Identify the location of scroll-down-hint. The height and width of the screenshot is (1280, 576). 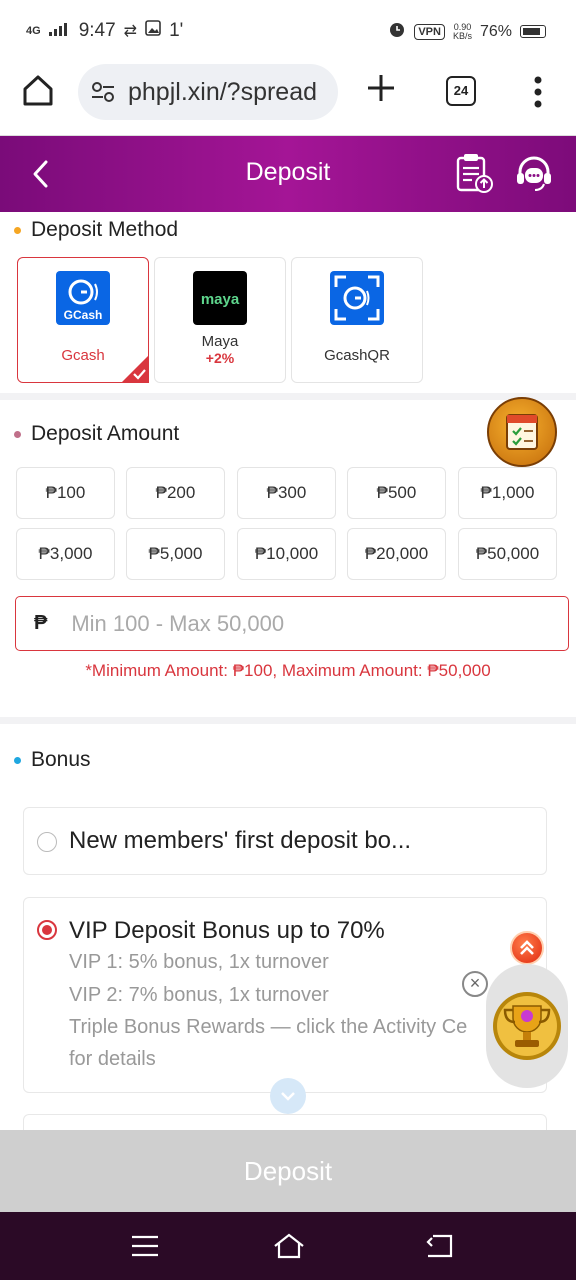
(288, 1096).